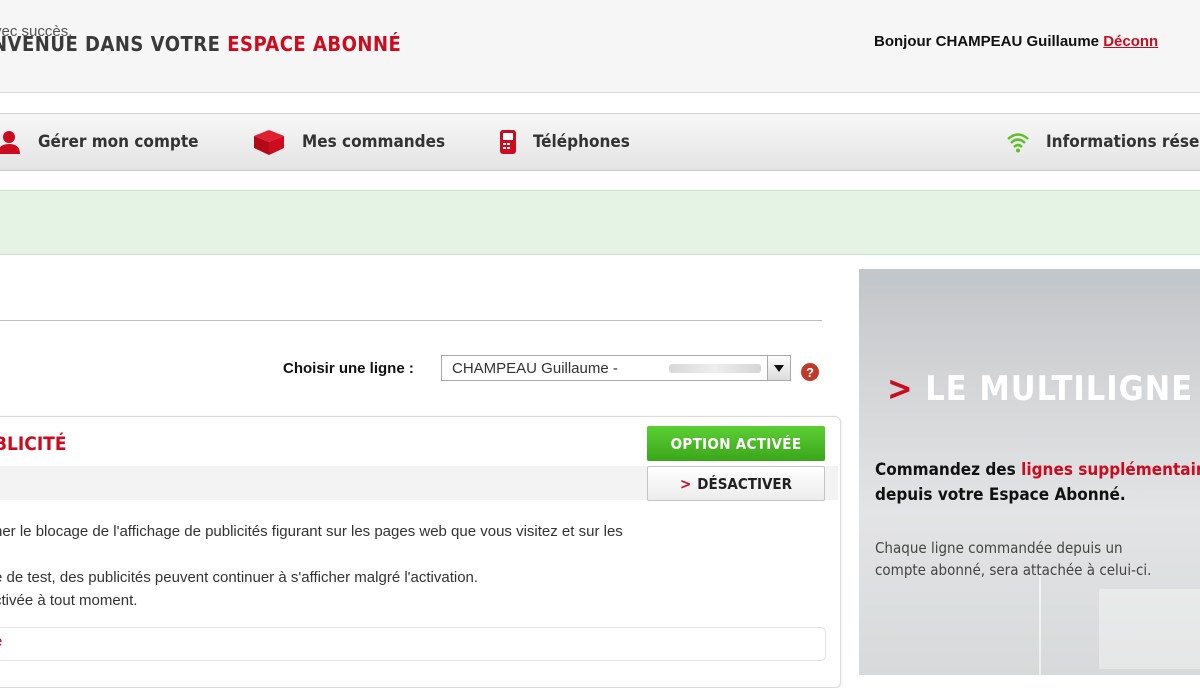 This screenshot has height=688, width=1200. What do you see at coordinates (600, 222) in the screenshot?
I see `success-alert` at bounding box center [600, 222].